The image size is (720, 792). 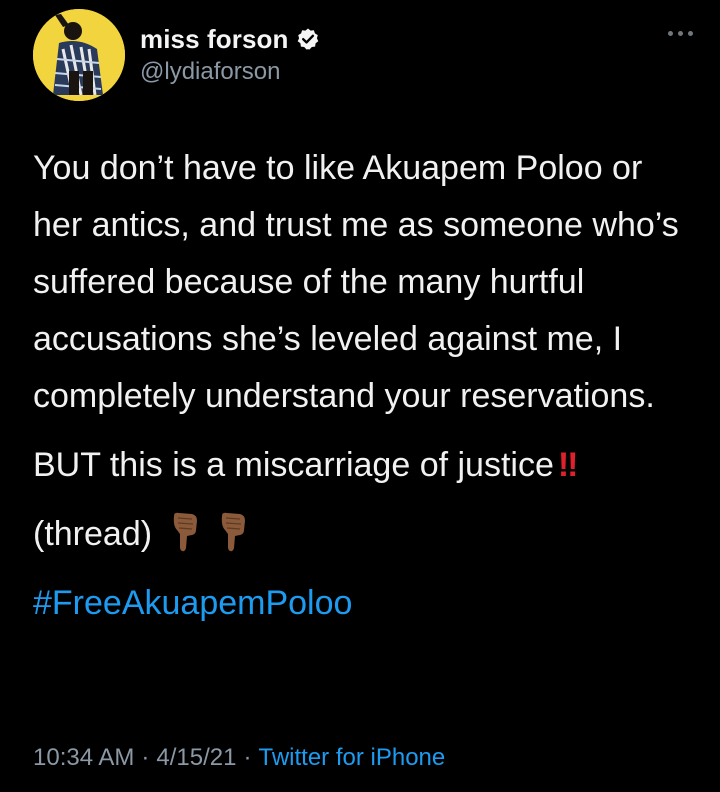 What do you see at coordinates (293, 465) in the screenshot?
I see `tweet-paragraph-text: BUT this is a miscarriage of justice` at bounding box center [293, 465].